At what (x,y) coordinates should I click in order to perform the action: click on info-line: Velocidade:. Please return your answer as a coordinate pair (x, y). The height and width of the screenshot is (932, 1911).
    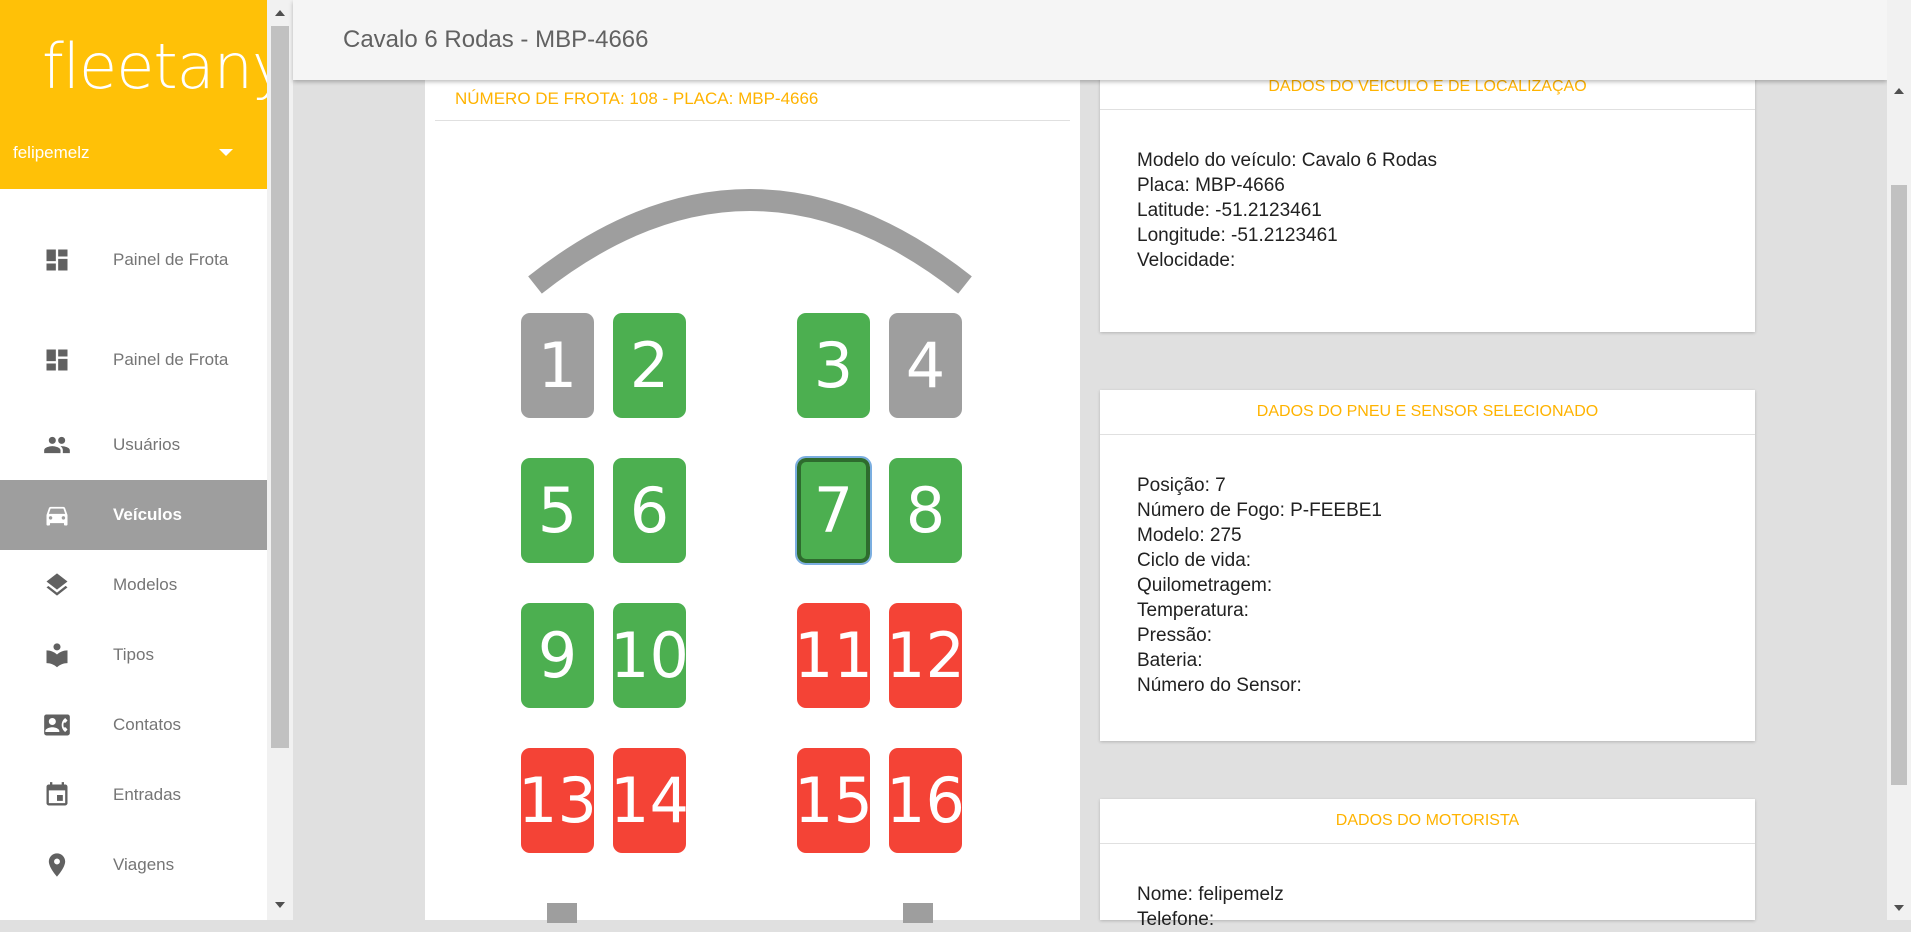
    Looking at the image, I should click on (1186, 260).